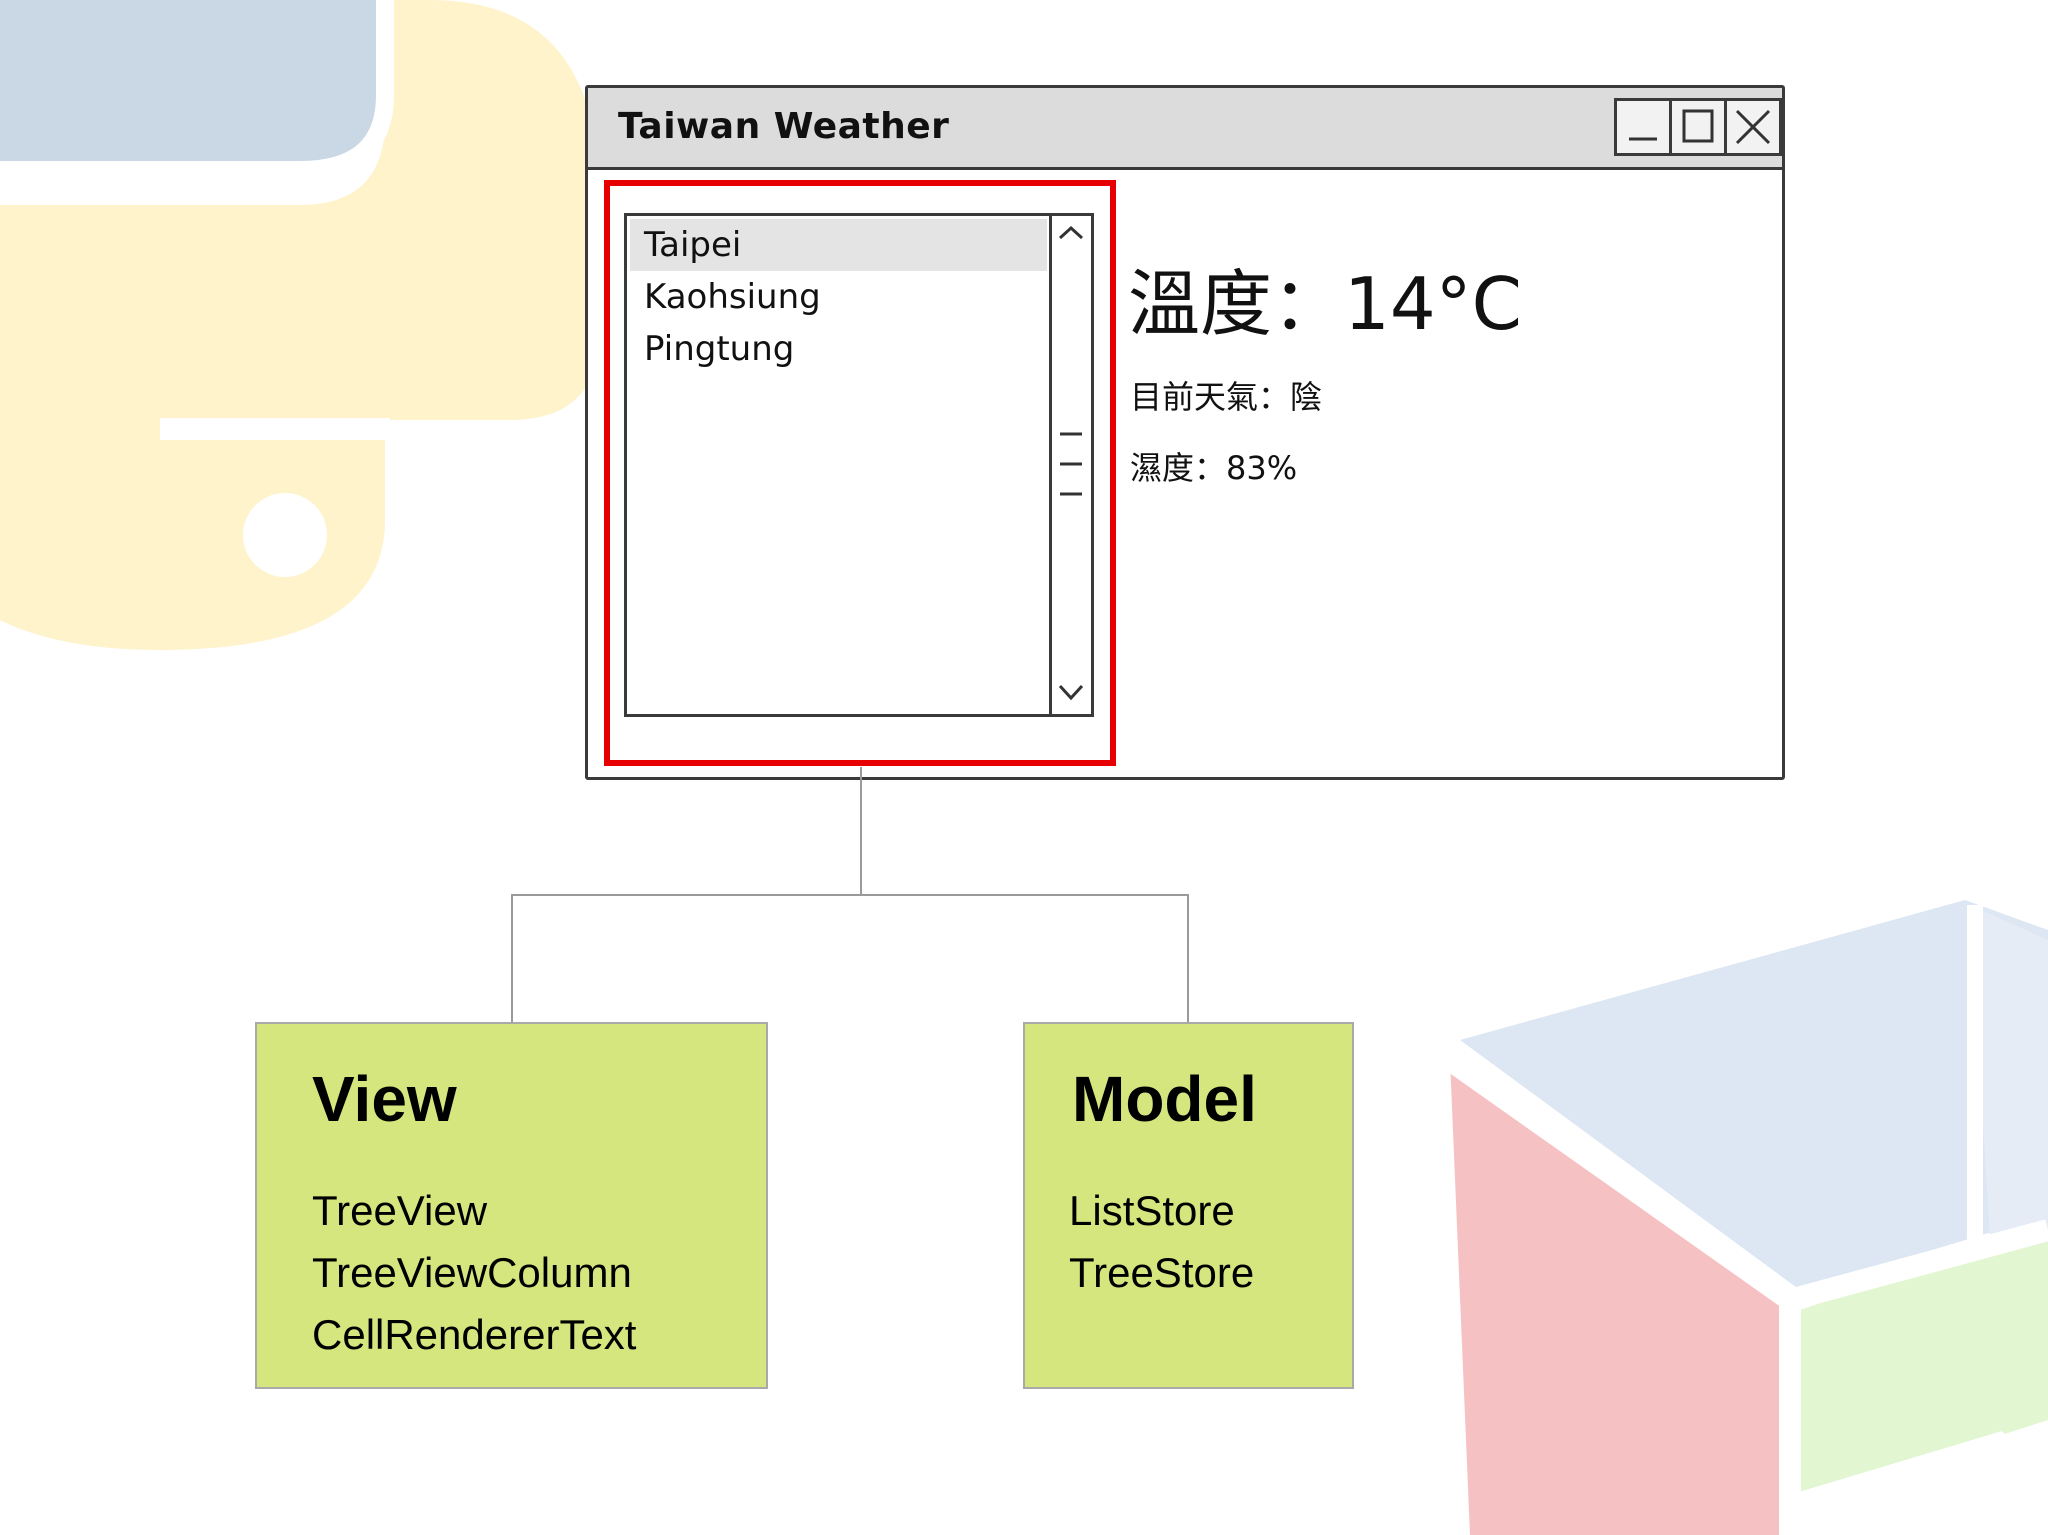  I want to click on maximize-button, so click(1698, 127).